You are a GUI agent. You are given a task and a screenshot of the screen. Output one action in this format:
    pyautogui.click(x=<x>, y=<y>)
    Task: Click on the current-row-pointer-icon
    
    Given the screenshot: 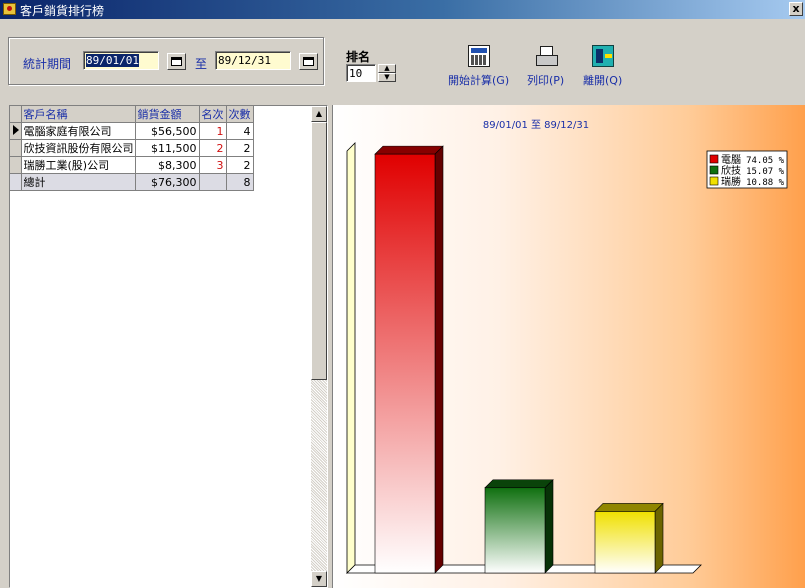 What is the action you would take?
    pyautogui.click(x=16, y=130)
    